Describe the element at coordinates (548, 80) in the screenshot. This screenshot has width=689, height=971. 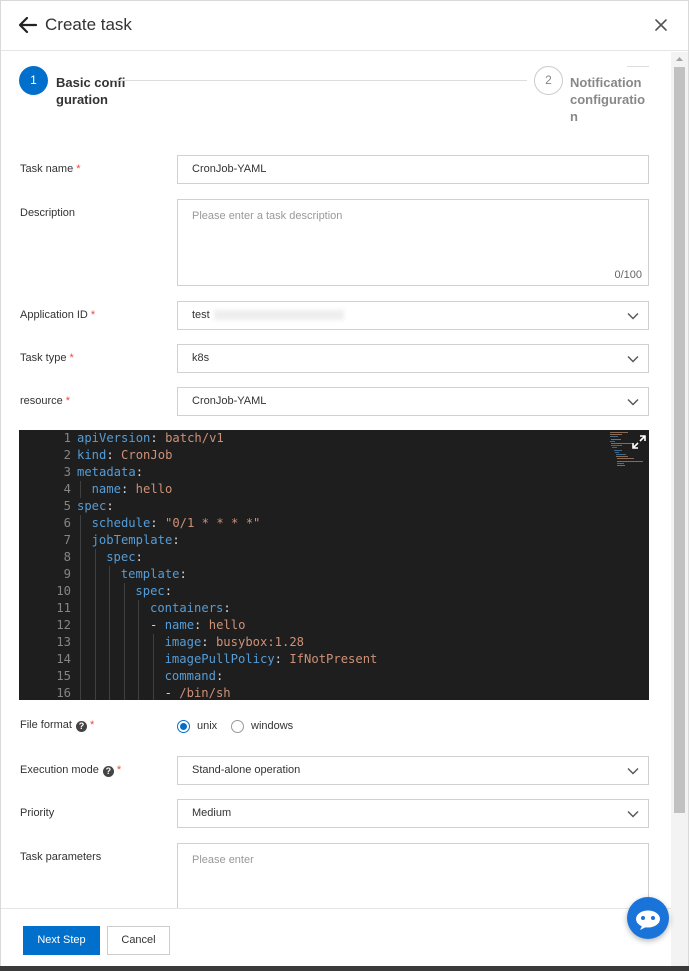
I see `step-2-indicator: 2` at that location.